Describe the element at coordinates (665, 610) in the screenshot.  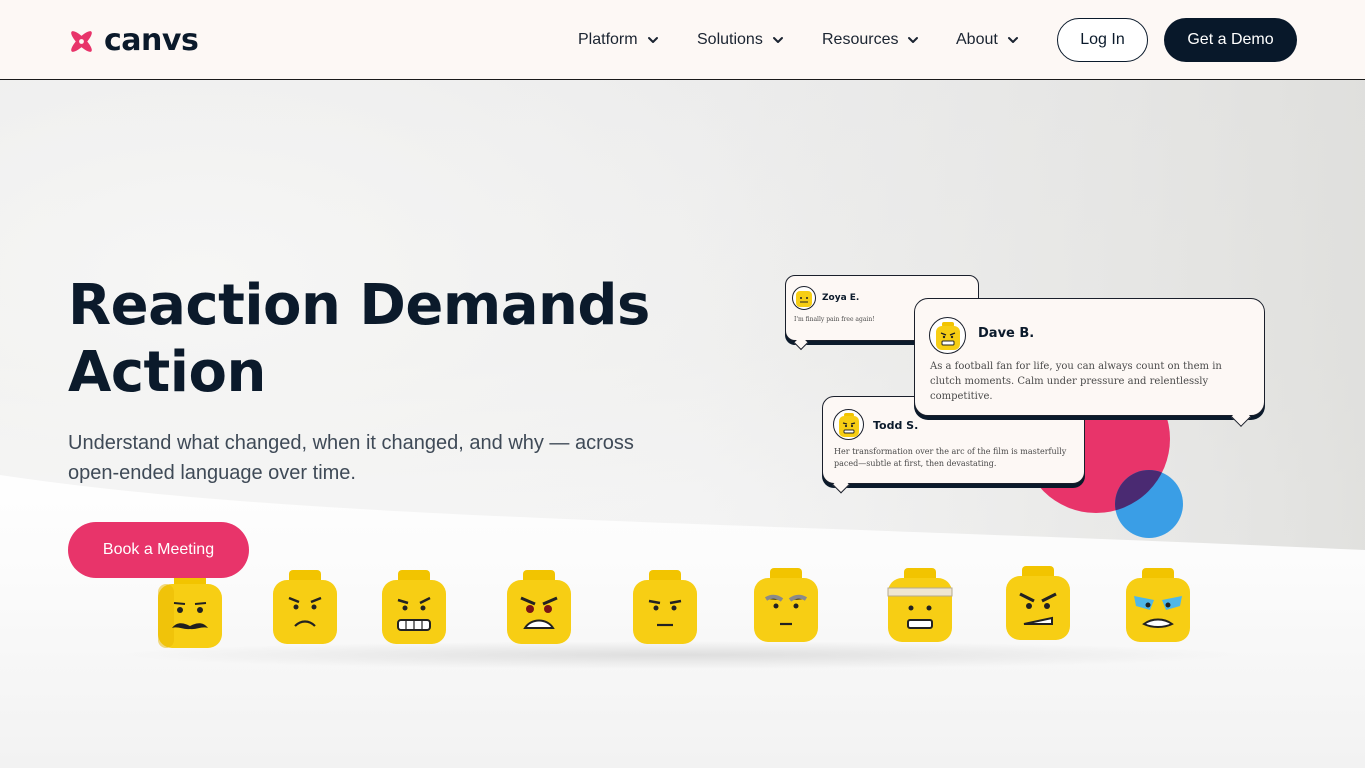
I see `lego-head-serious` at that location.